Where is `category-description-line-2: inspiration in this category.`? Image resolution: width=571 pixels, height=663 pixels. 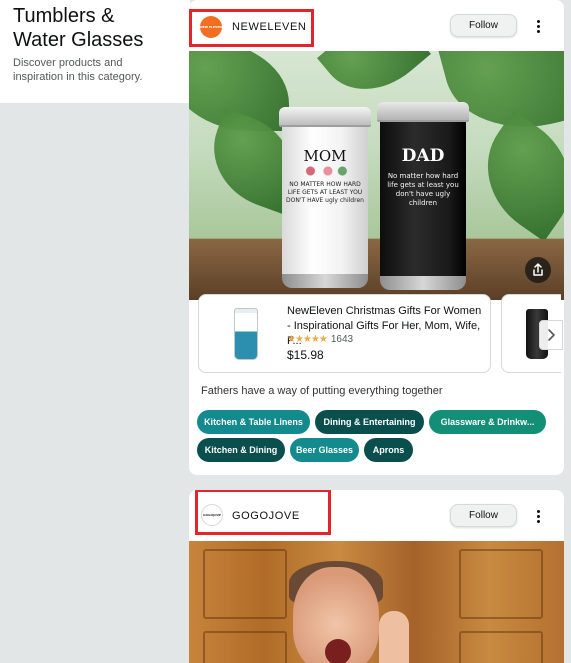 category-description-line-2: inspiration in this category. is located at coordinates (78, 77).